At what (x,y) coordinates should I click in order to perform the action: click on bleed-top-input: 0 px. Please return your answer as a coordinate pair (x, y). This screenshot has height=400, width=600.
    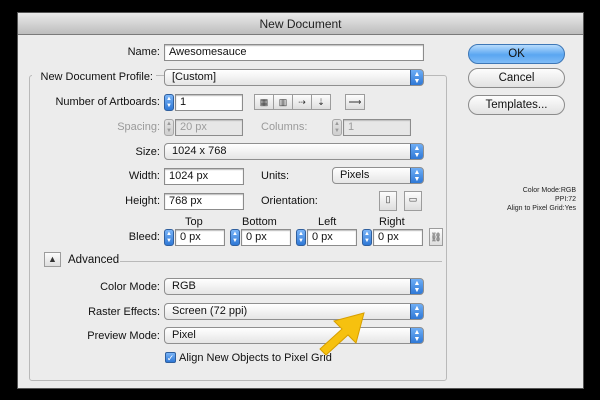
    Looking at the image, I should click on (200, 237).